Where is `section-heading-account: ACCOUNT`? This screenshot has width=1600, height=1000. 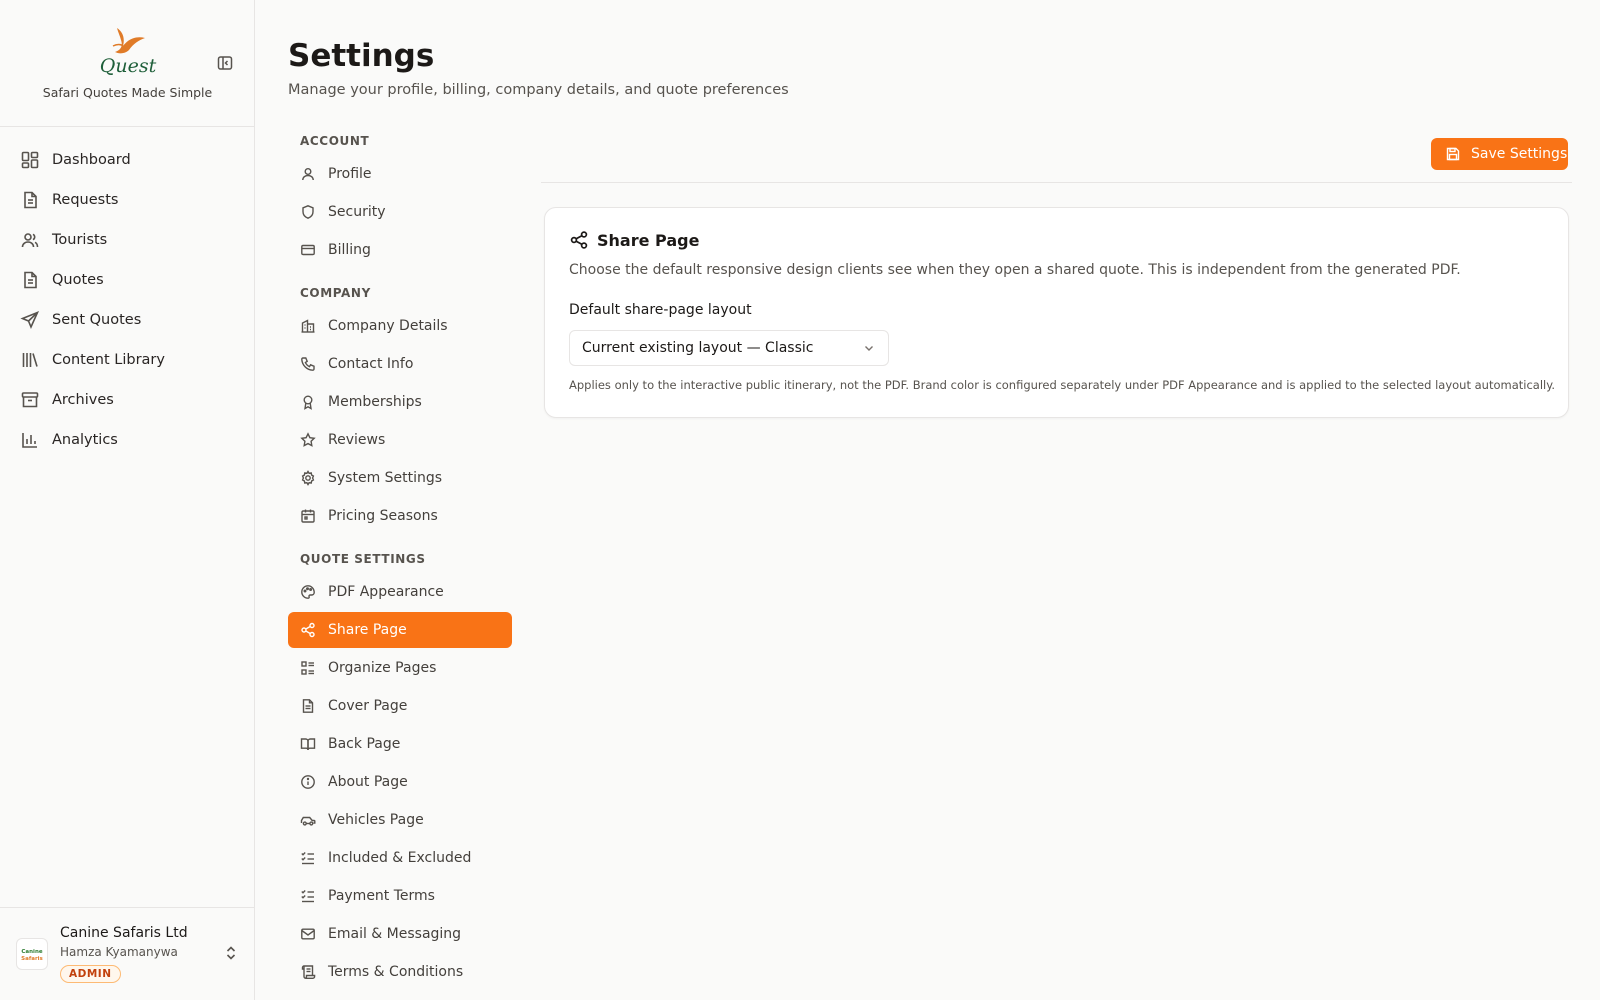
section-heading-account: ACCOUNT is located at coordinates (335, 141).